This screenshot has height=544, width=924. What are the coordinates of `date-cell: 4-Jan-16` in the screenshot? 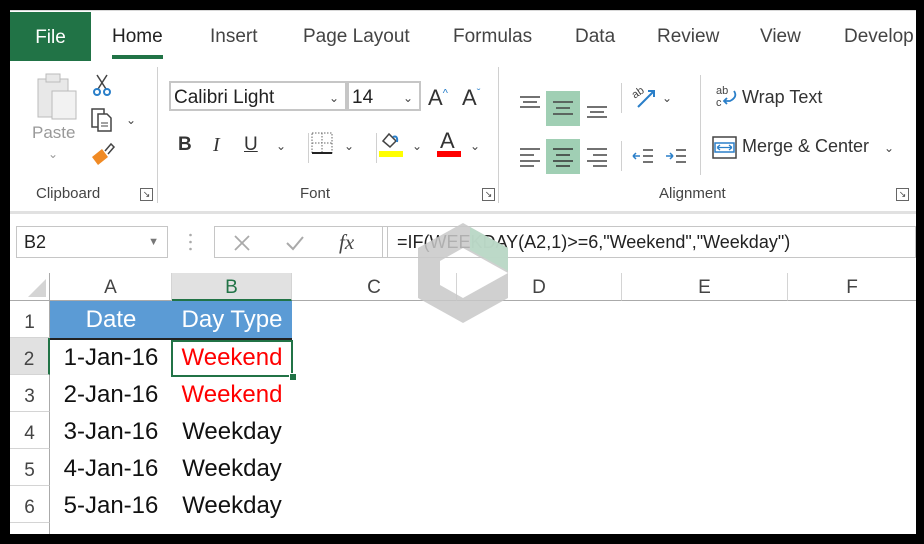 It's located at (111, 468).